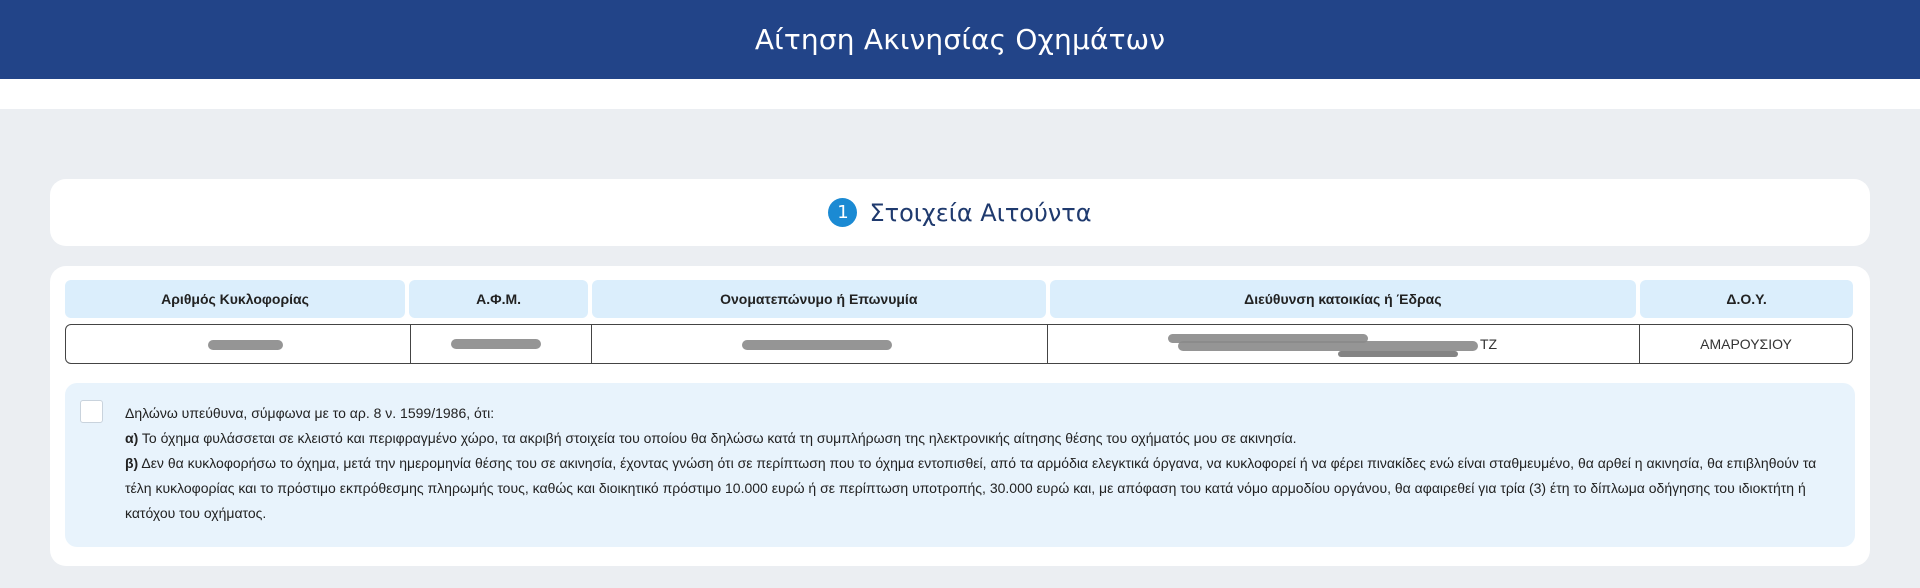 This screenshot has width=1920, height=588. What do you see at coordinates (1746, 299) in the screenshot?
I see `column-header-doy: Δ.Ο.Υ.` at bounding box center [1746, 299].